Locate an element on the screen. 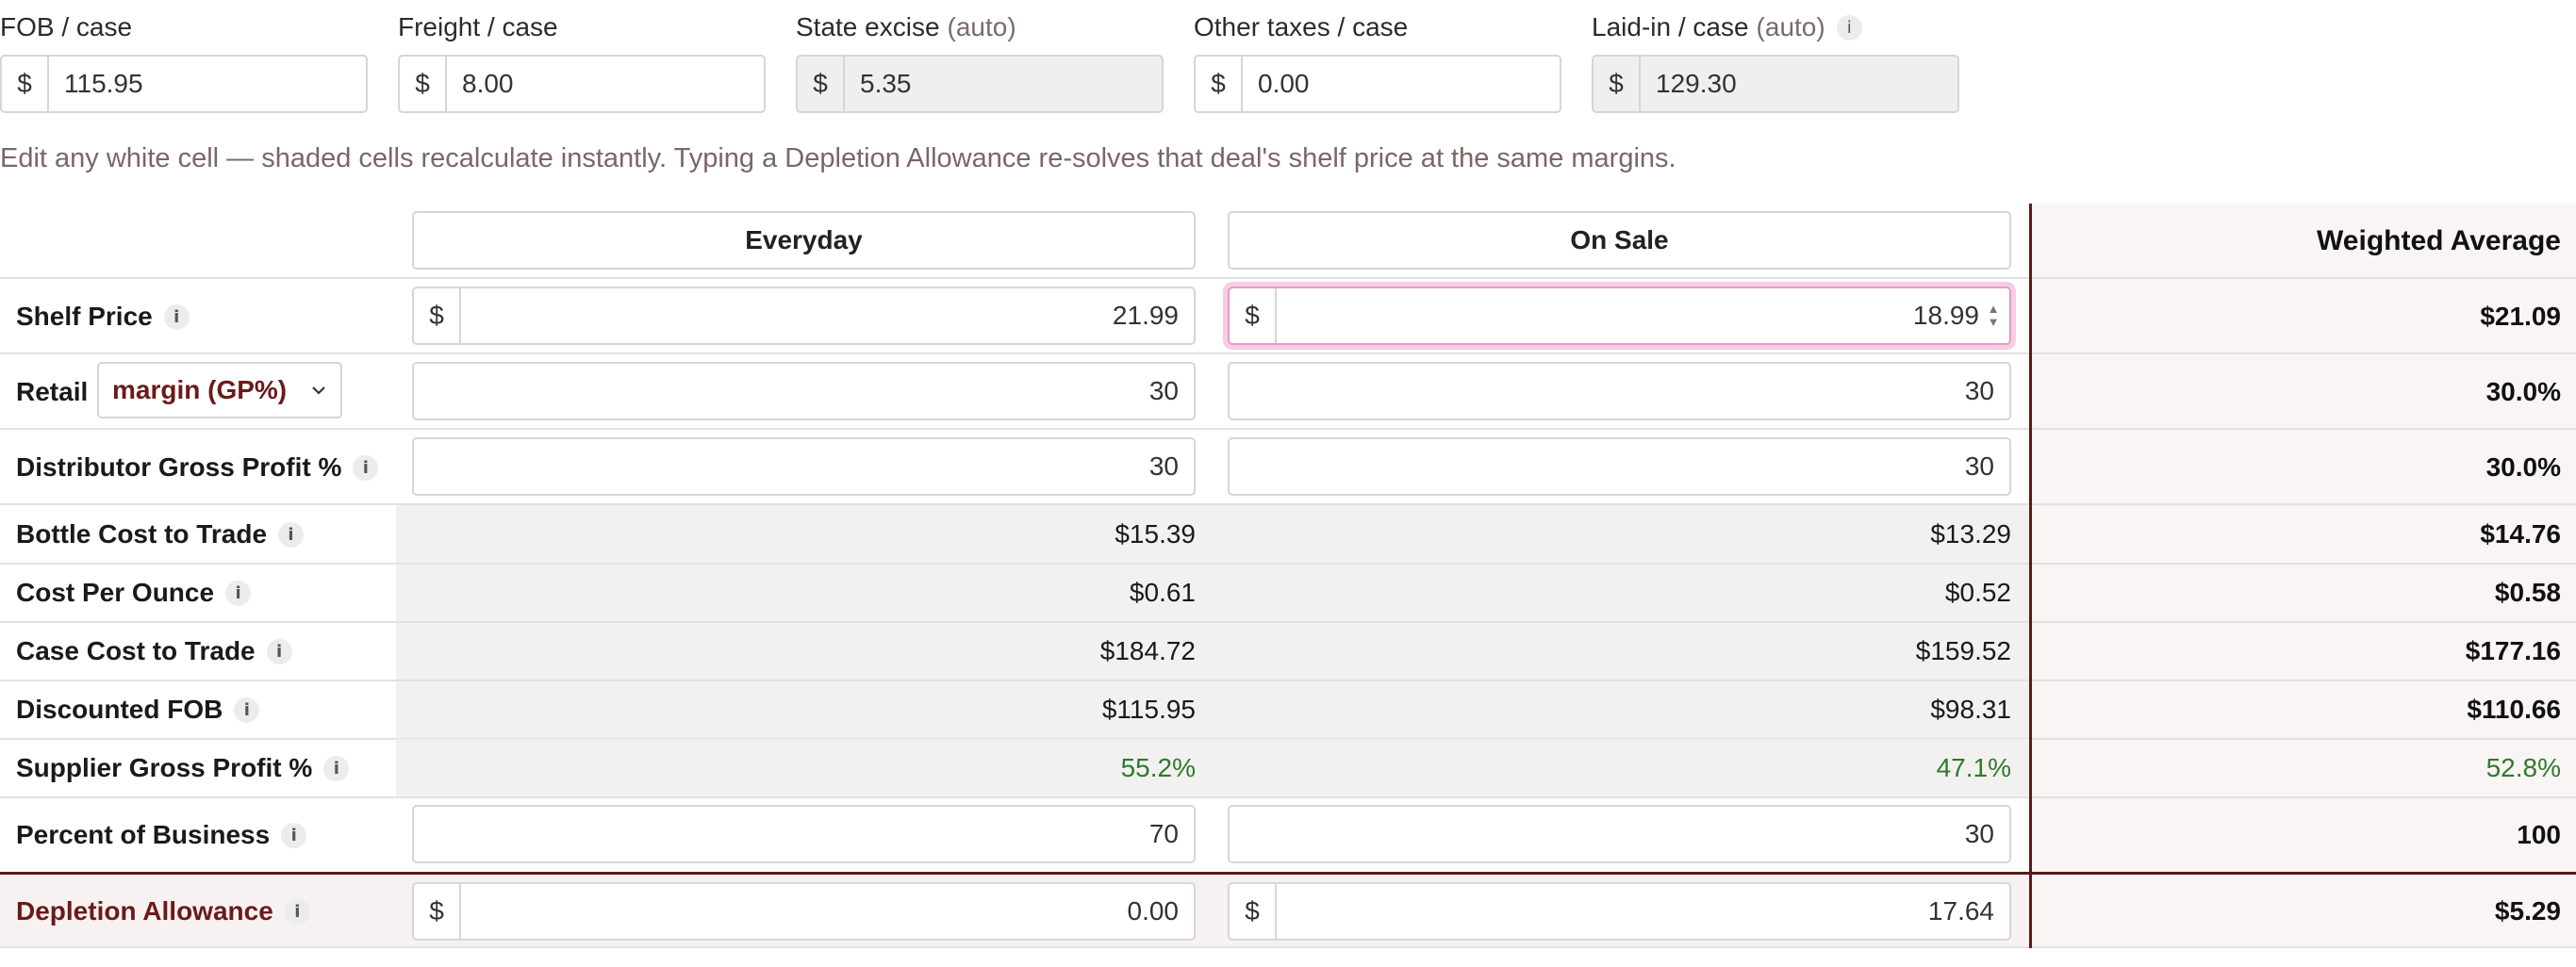 The image size is (2576, 967). freight-input: $ 8.00 is located at coordinates (582, 84).